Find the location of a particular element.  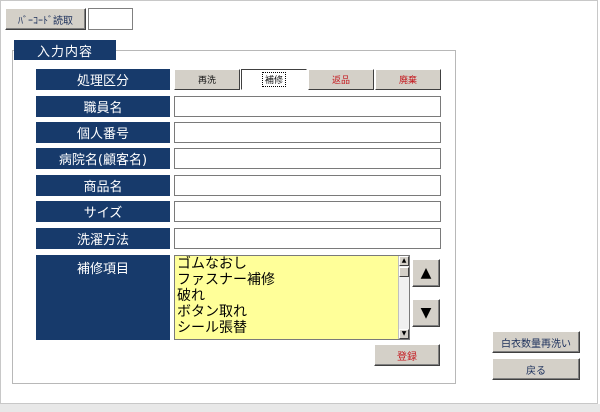

section-title: 入力内容 is located at coordinates (65, 50).